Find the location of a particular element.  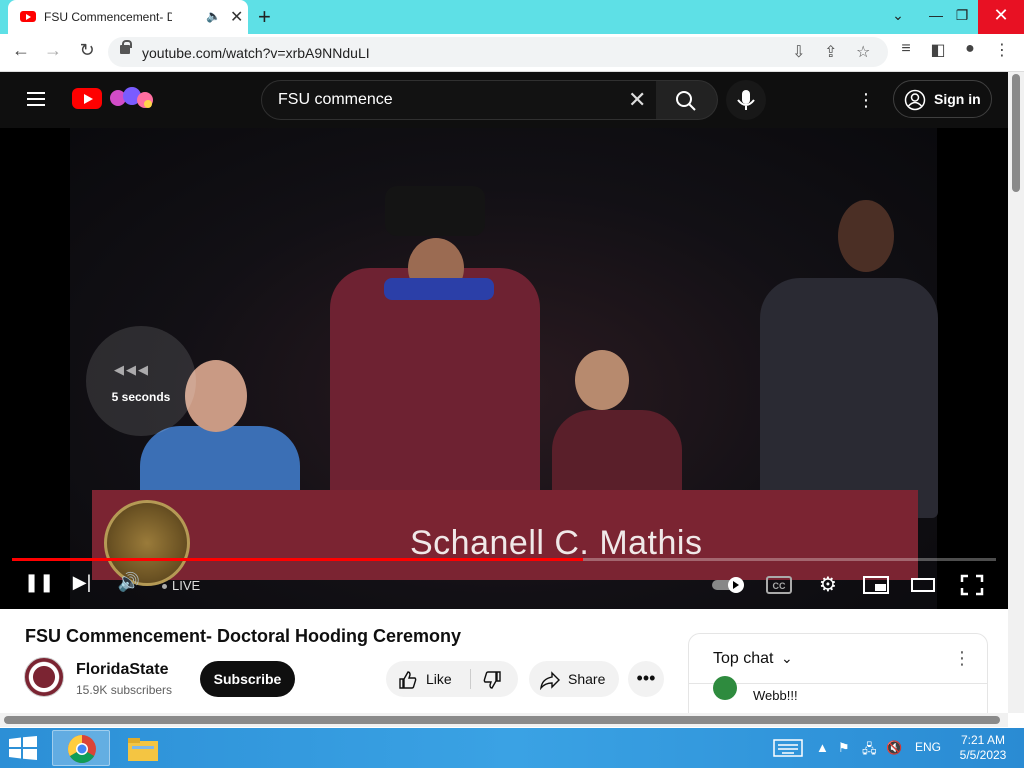

show-hidden-icons-icon: ▲ is located at coordinates (822, 747).